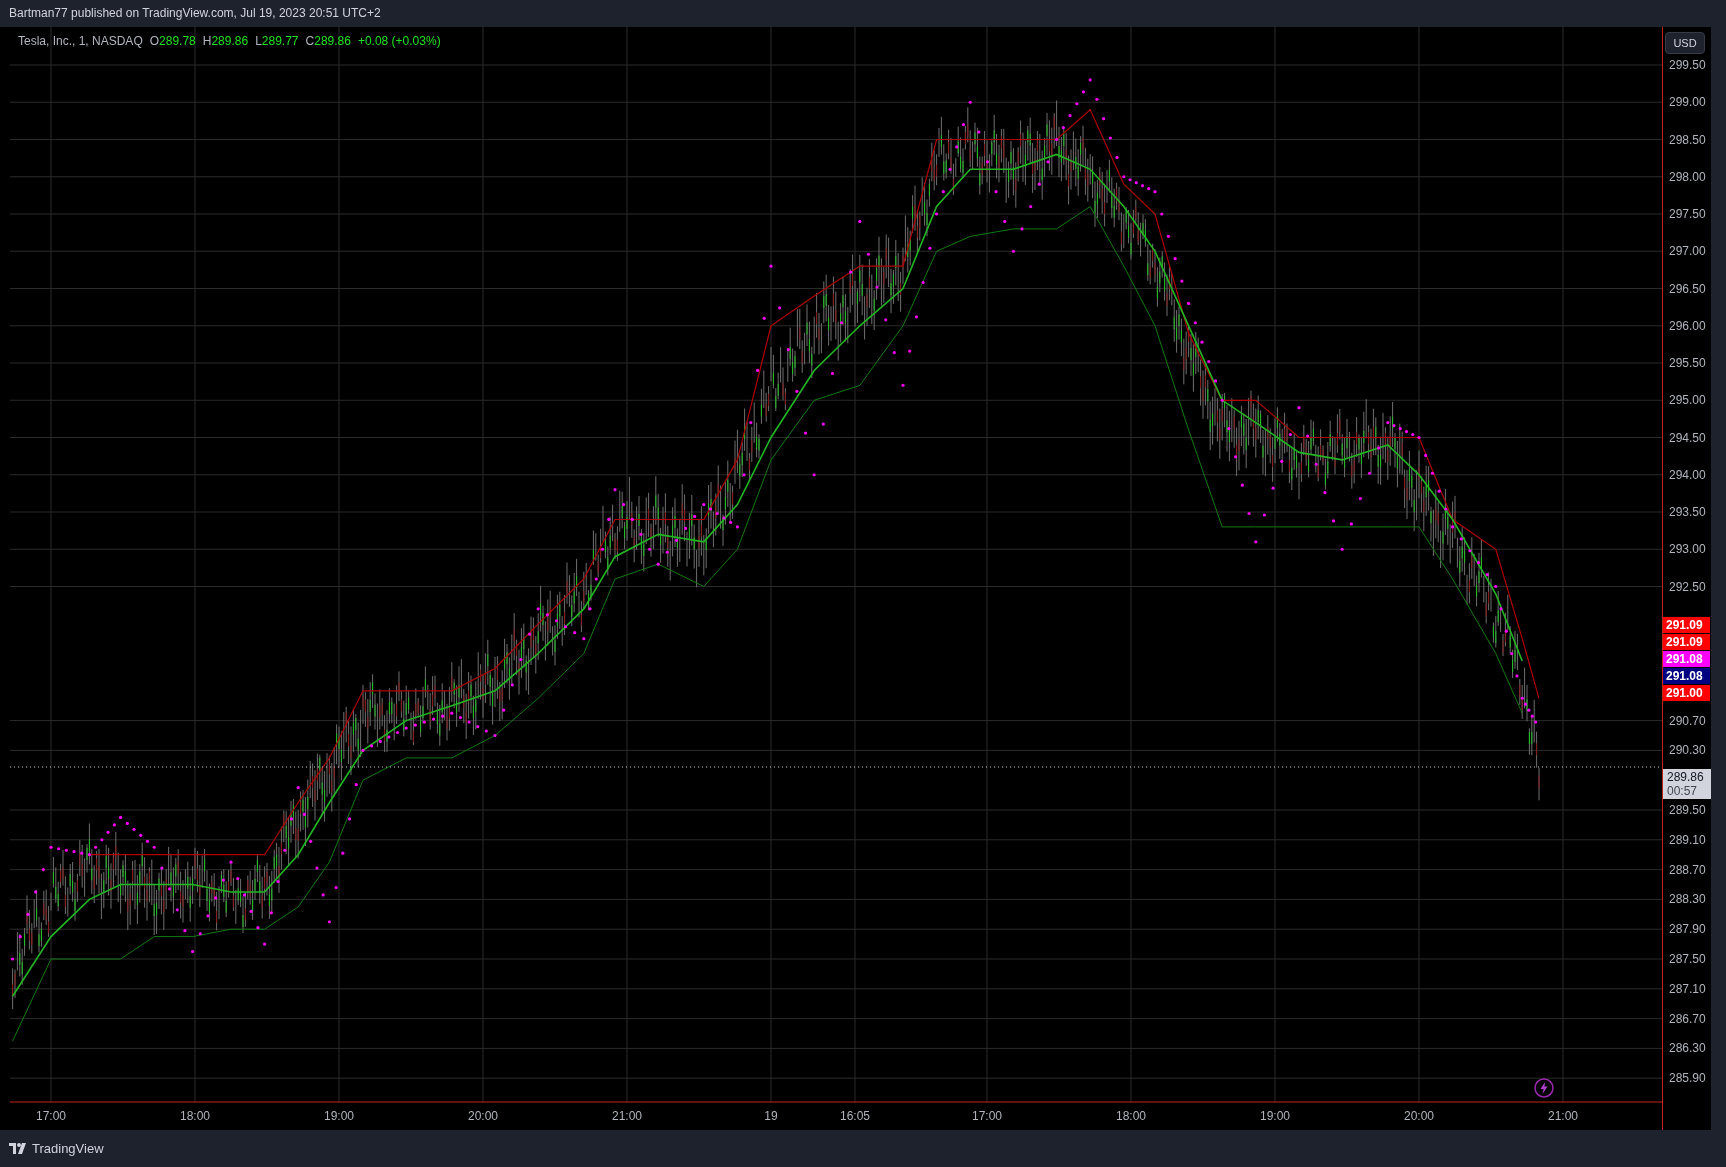 The width and height of the screenshot is (1726, 1167). Describe the element at coordinates (399, 41) in the screenshot. I see `price-change: +0.08 (+0.03%)` at that location.